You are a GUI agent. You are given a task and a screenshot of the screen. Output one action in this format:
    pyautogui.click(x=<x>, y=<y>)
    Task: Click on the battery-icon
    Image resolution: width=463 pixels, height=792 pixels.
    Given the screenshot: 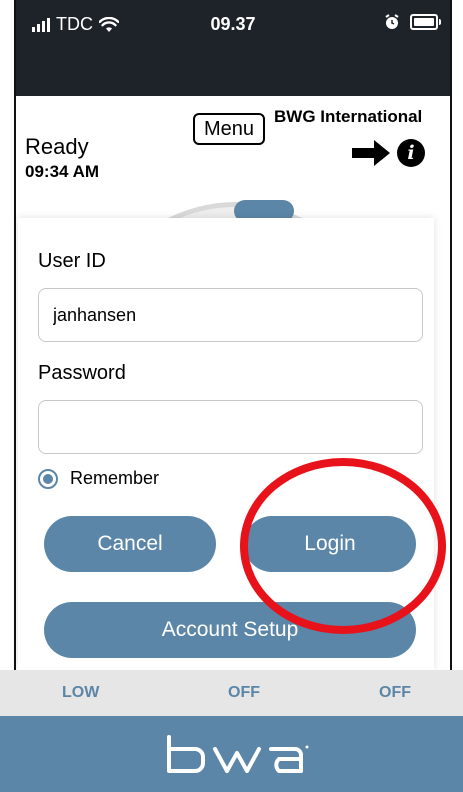 What is the action you would take?
    pyautogui.click(x=425, y=22)
    